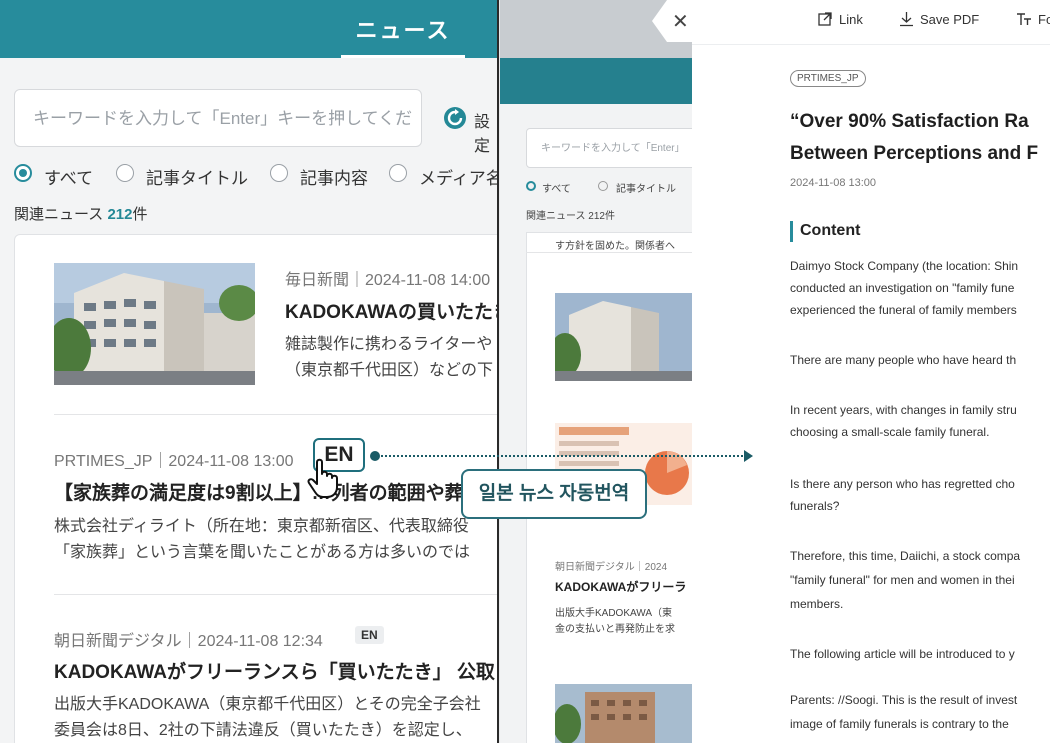  Describe the element at coordinates (403, 29) in the screenshot. I see `tab-news: ニュース` at that location.